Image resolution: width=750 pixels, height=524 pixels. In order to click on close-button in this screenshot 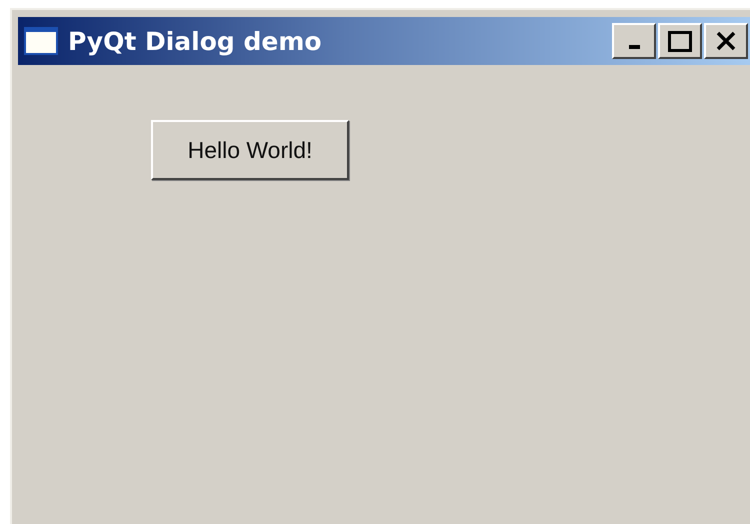, I will do `click(726, 41)`.